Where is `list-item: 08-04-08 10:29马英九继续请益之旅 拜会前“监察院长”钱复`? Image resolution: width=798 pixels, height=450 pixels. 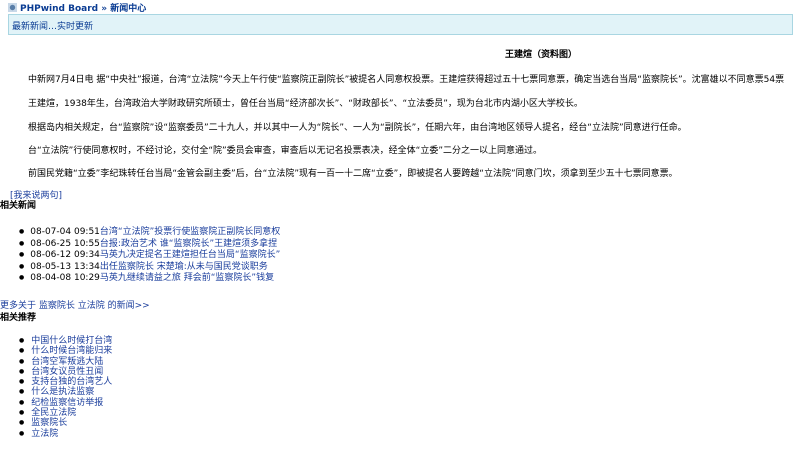
list-item: 08-04-08 10:29马英九继续请益之旅 拜会前“监察院长”钱复 is located at coordinates (149, 278).